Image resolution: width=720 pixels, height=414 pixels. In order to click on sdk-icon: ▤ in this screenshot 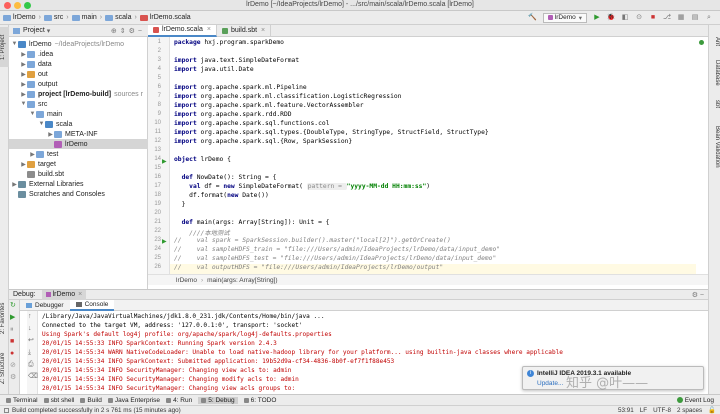, I will do `click(695, 18)`.